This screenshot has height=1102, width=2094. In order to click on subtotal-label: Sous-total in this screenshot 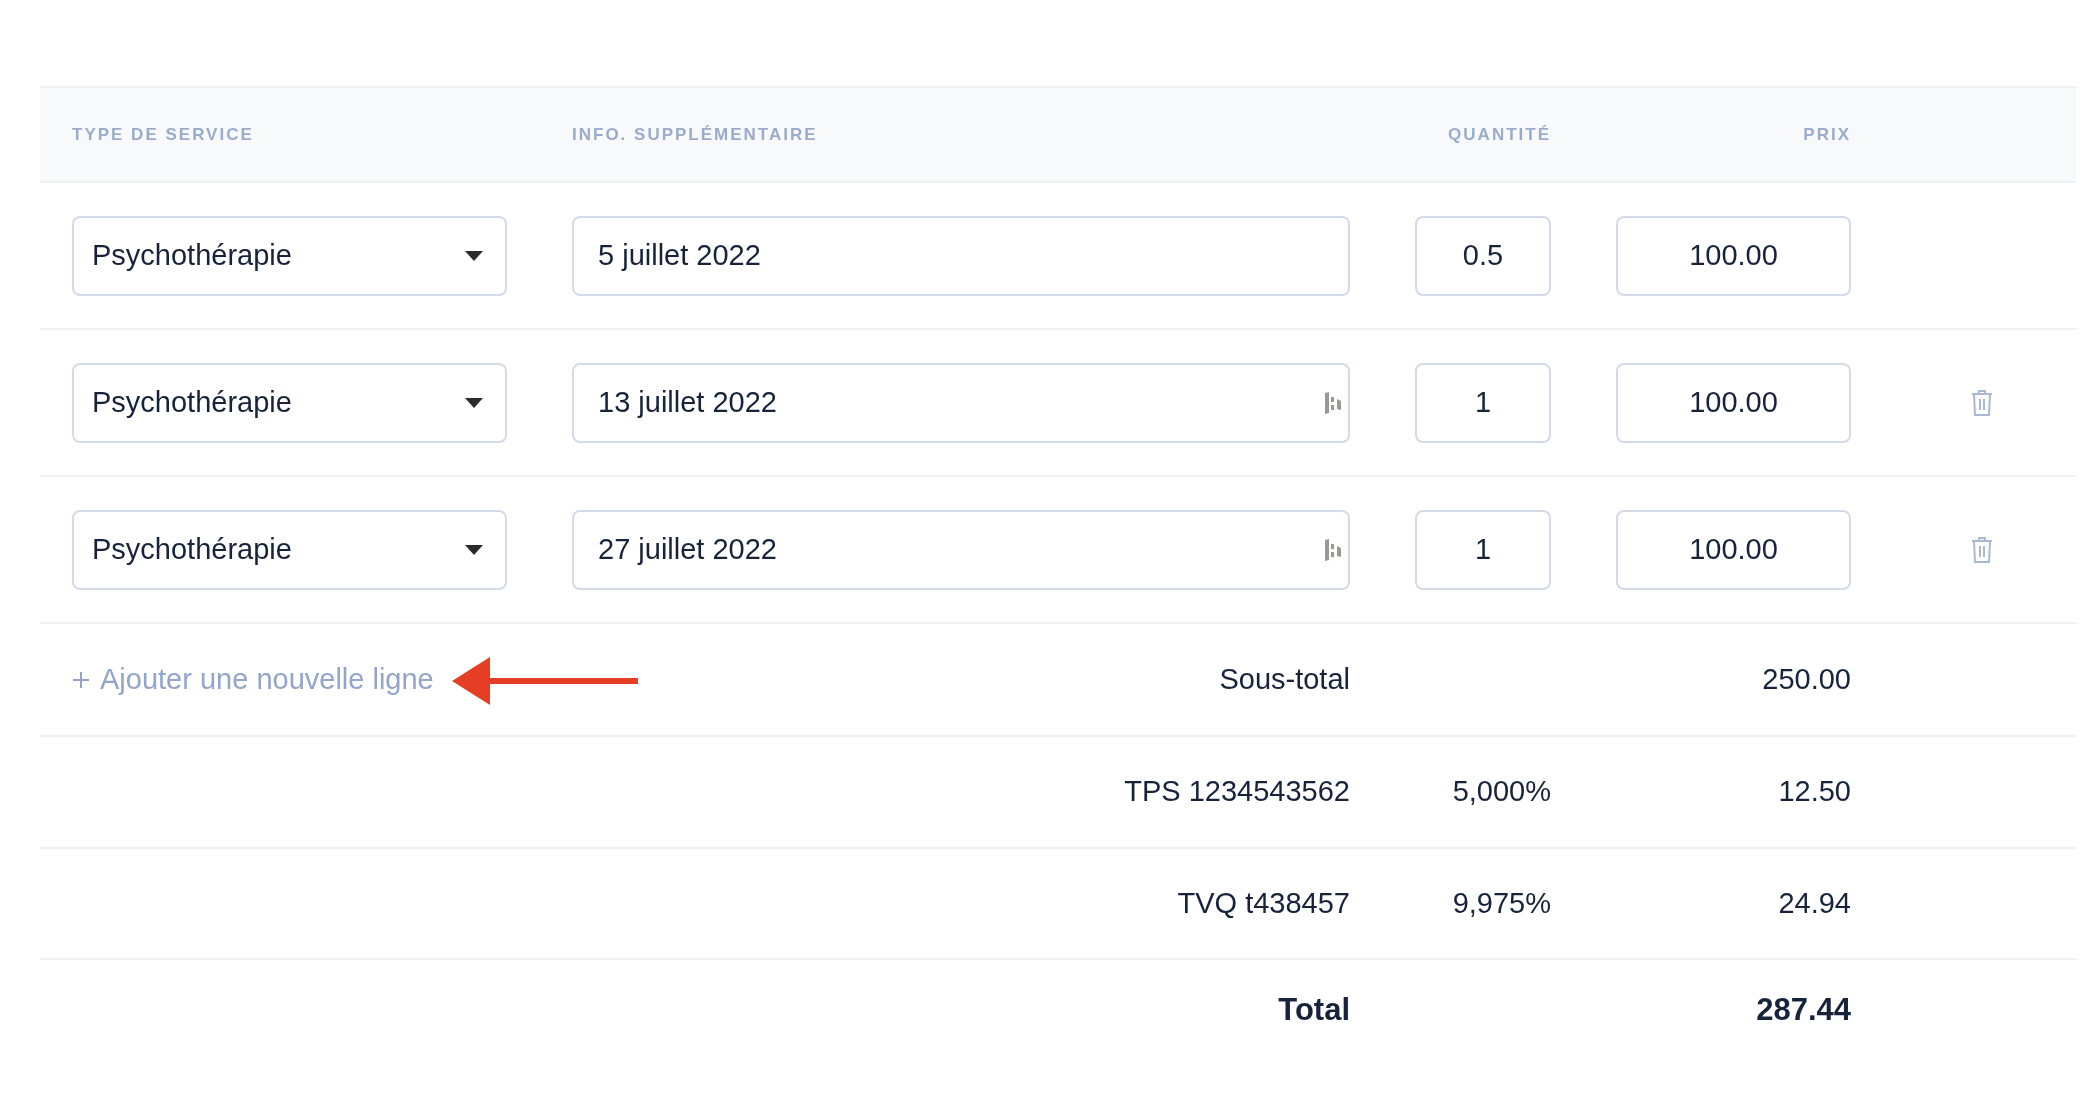, I will do `click(1284, 678)`.